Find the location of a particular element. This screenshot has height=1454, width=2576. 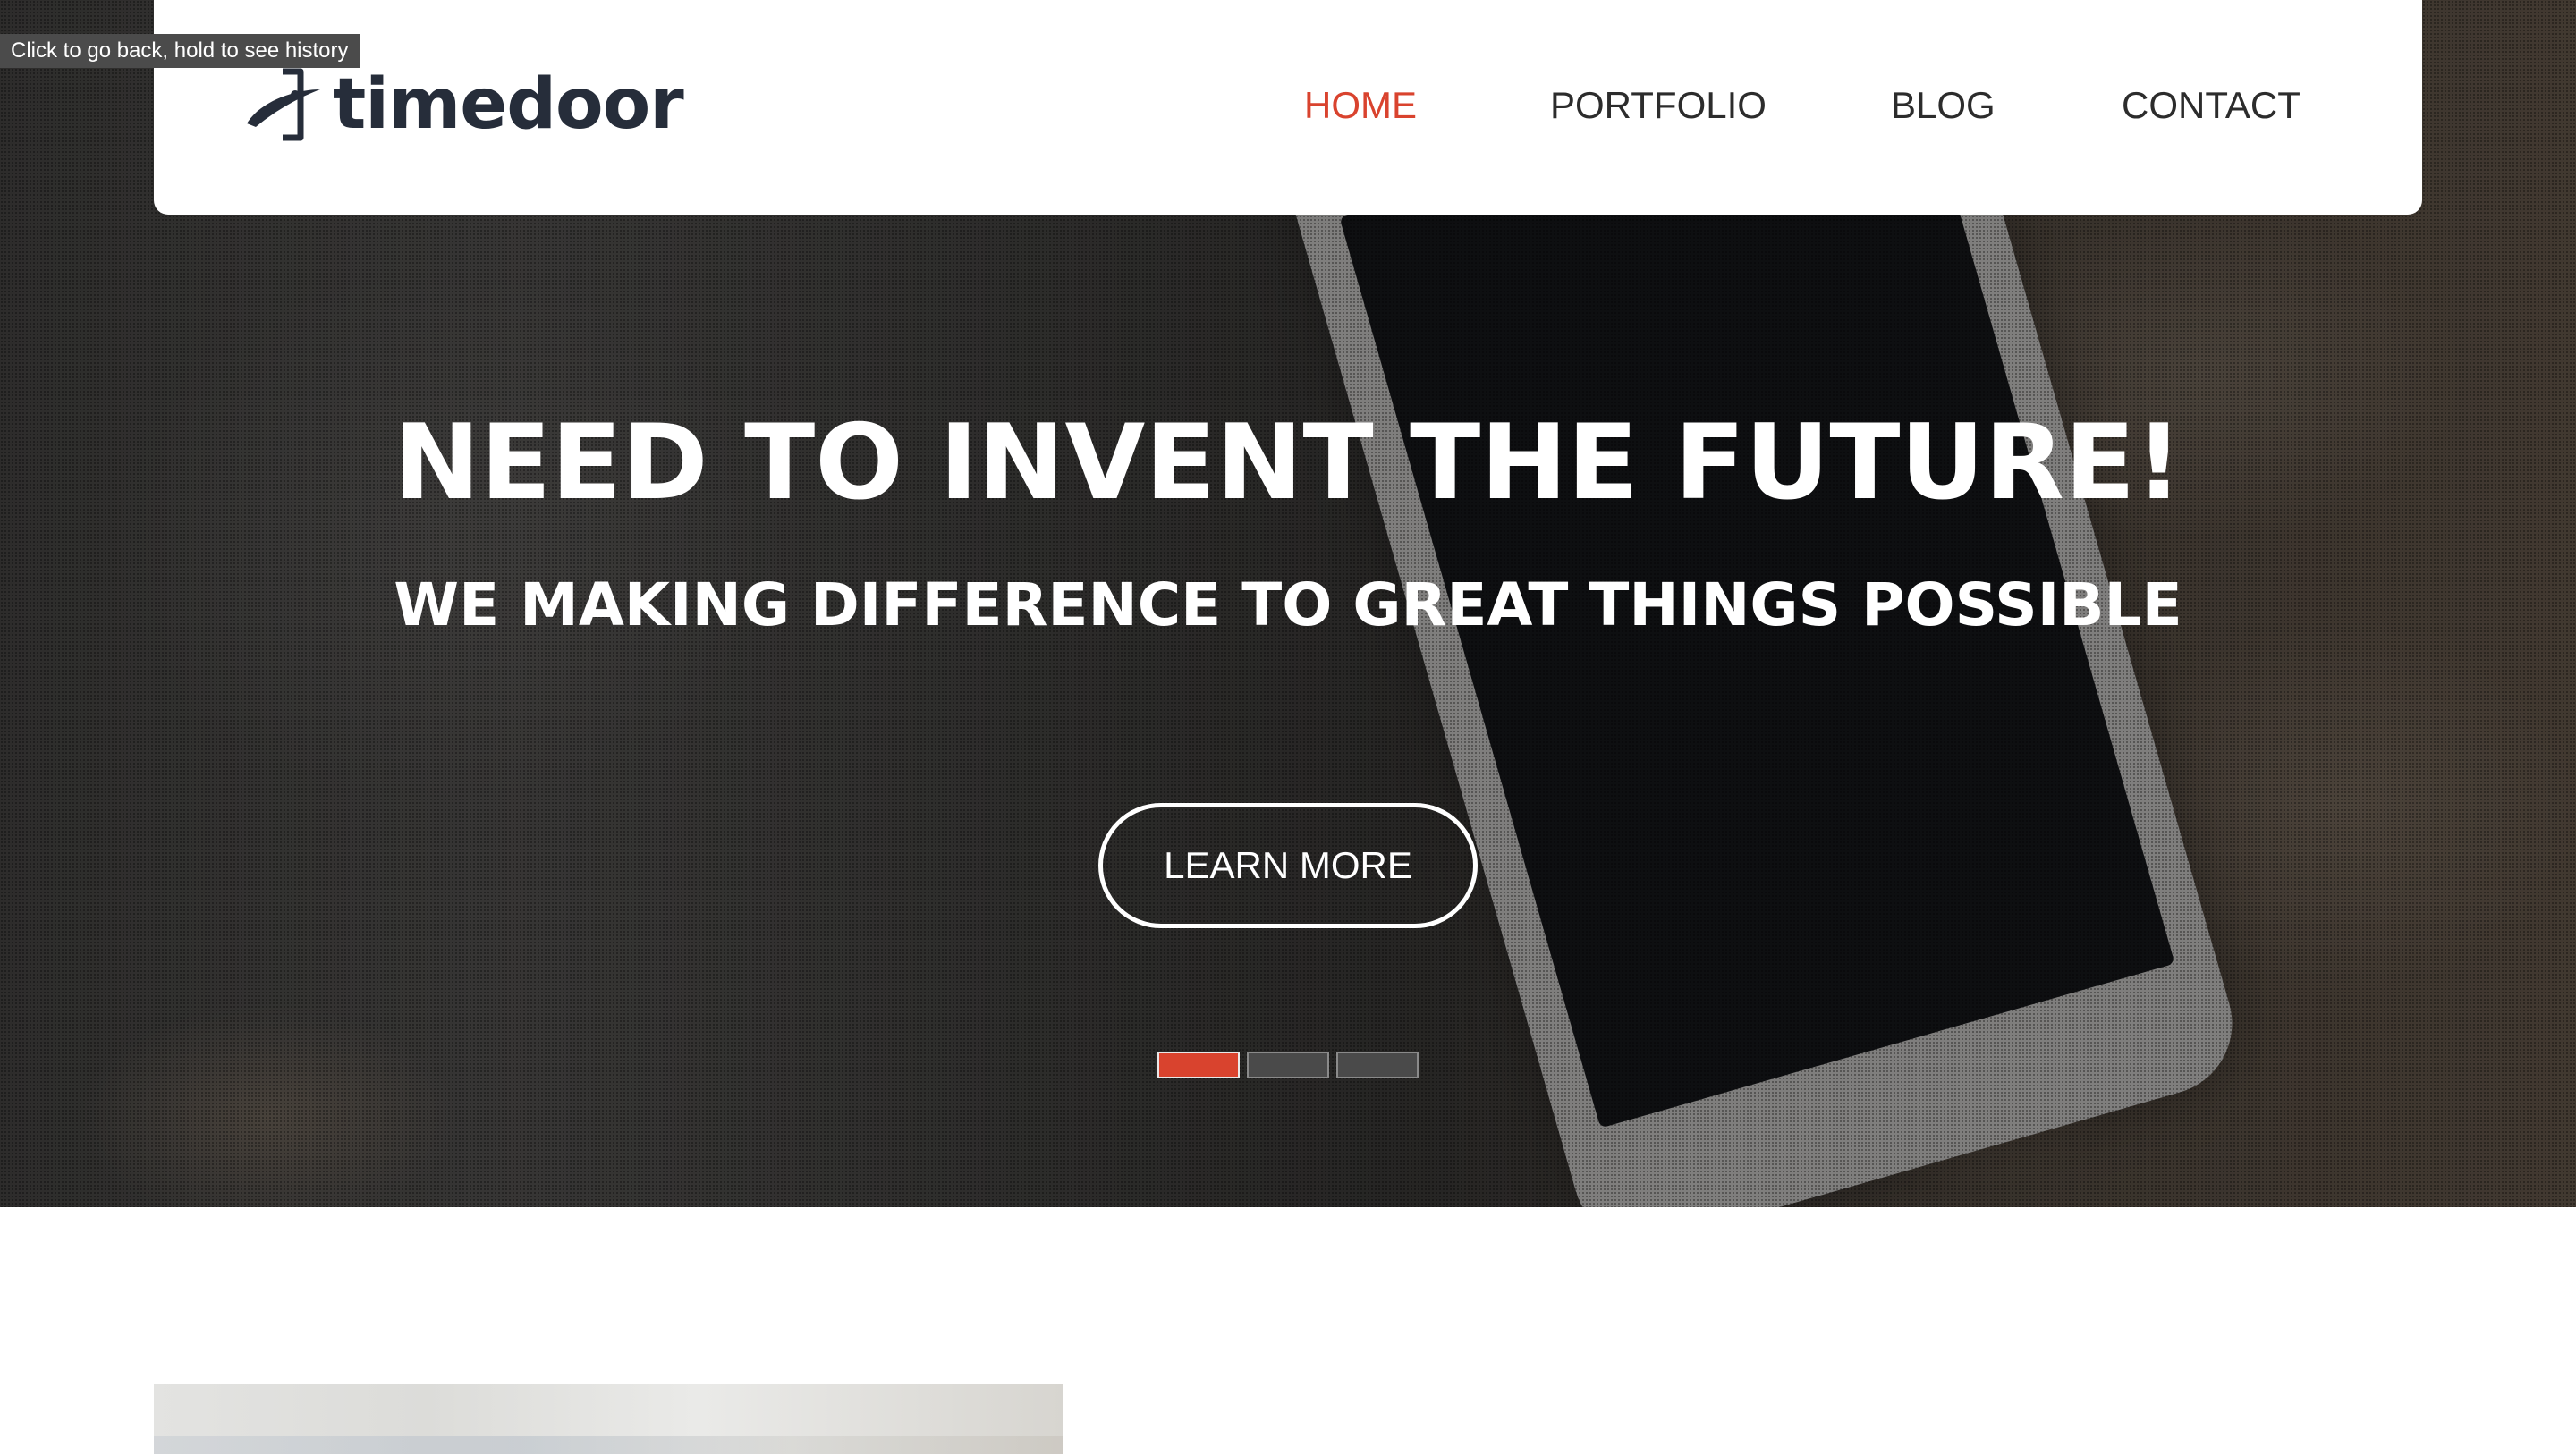

site-header: timedoor HOME PORTFOLIO BLOG CONTACT is located at coordinates (1288, 107).